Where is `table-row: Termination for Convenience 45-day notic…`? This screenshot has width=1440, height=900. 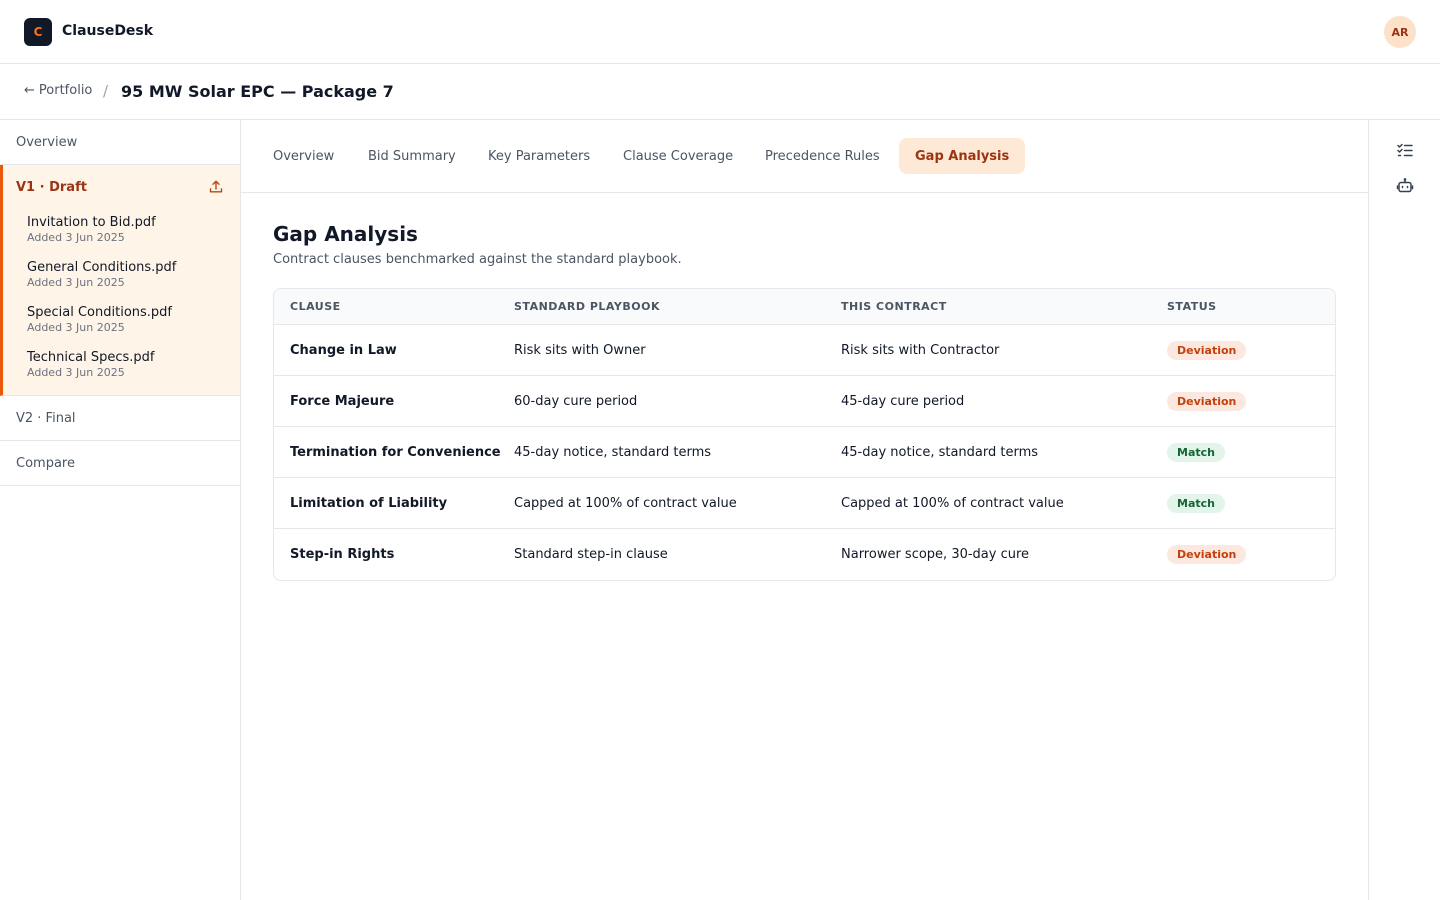 table-row: Termination for Convenience 45-day notic… is located at coordinates (804, 452).